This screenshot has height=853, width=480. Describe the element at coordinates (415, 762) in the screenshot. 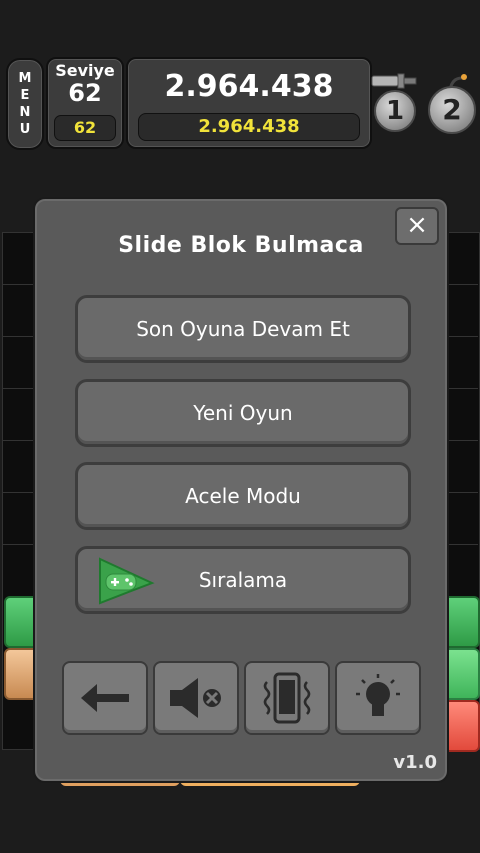

I see `version-label: v1.0` at that location.